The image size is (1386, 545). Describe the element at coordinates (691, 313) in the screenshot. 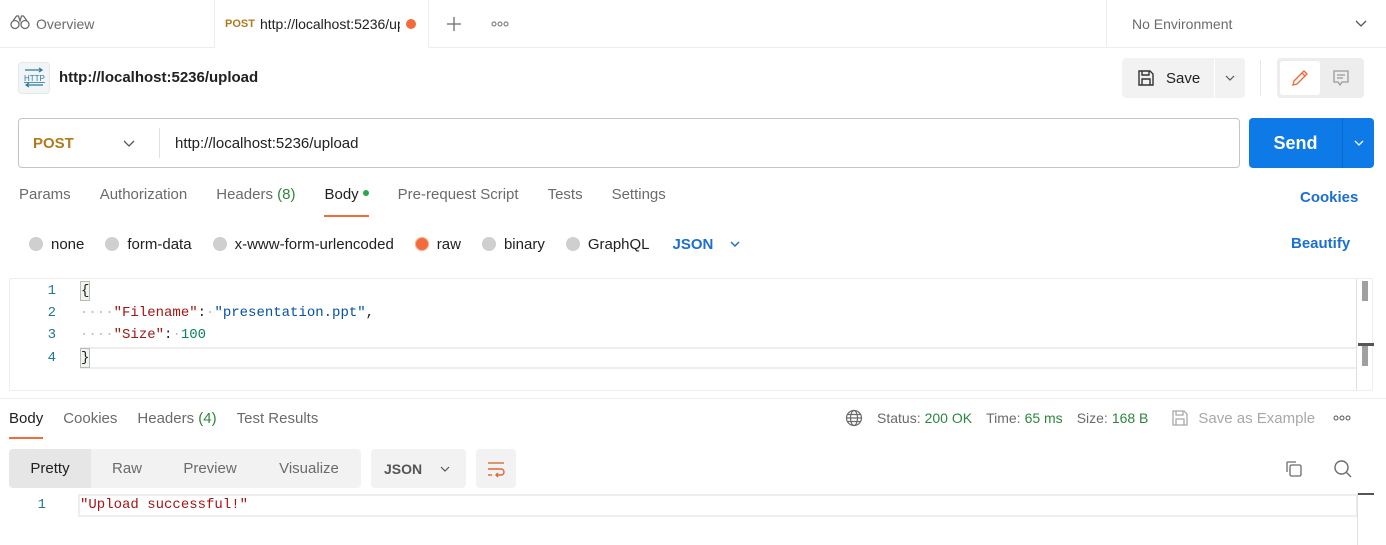

I see `code-line: 2 ····"Filename":·"presentation.ppt",` at that location.